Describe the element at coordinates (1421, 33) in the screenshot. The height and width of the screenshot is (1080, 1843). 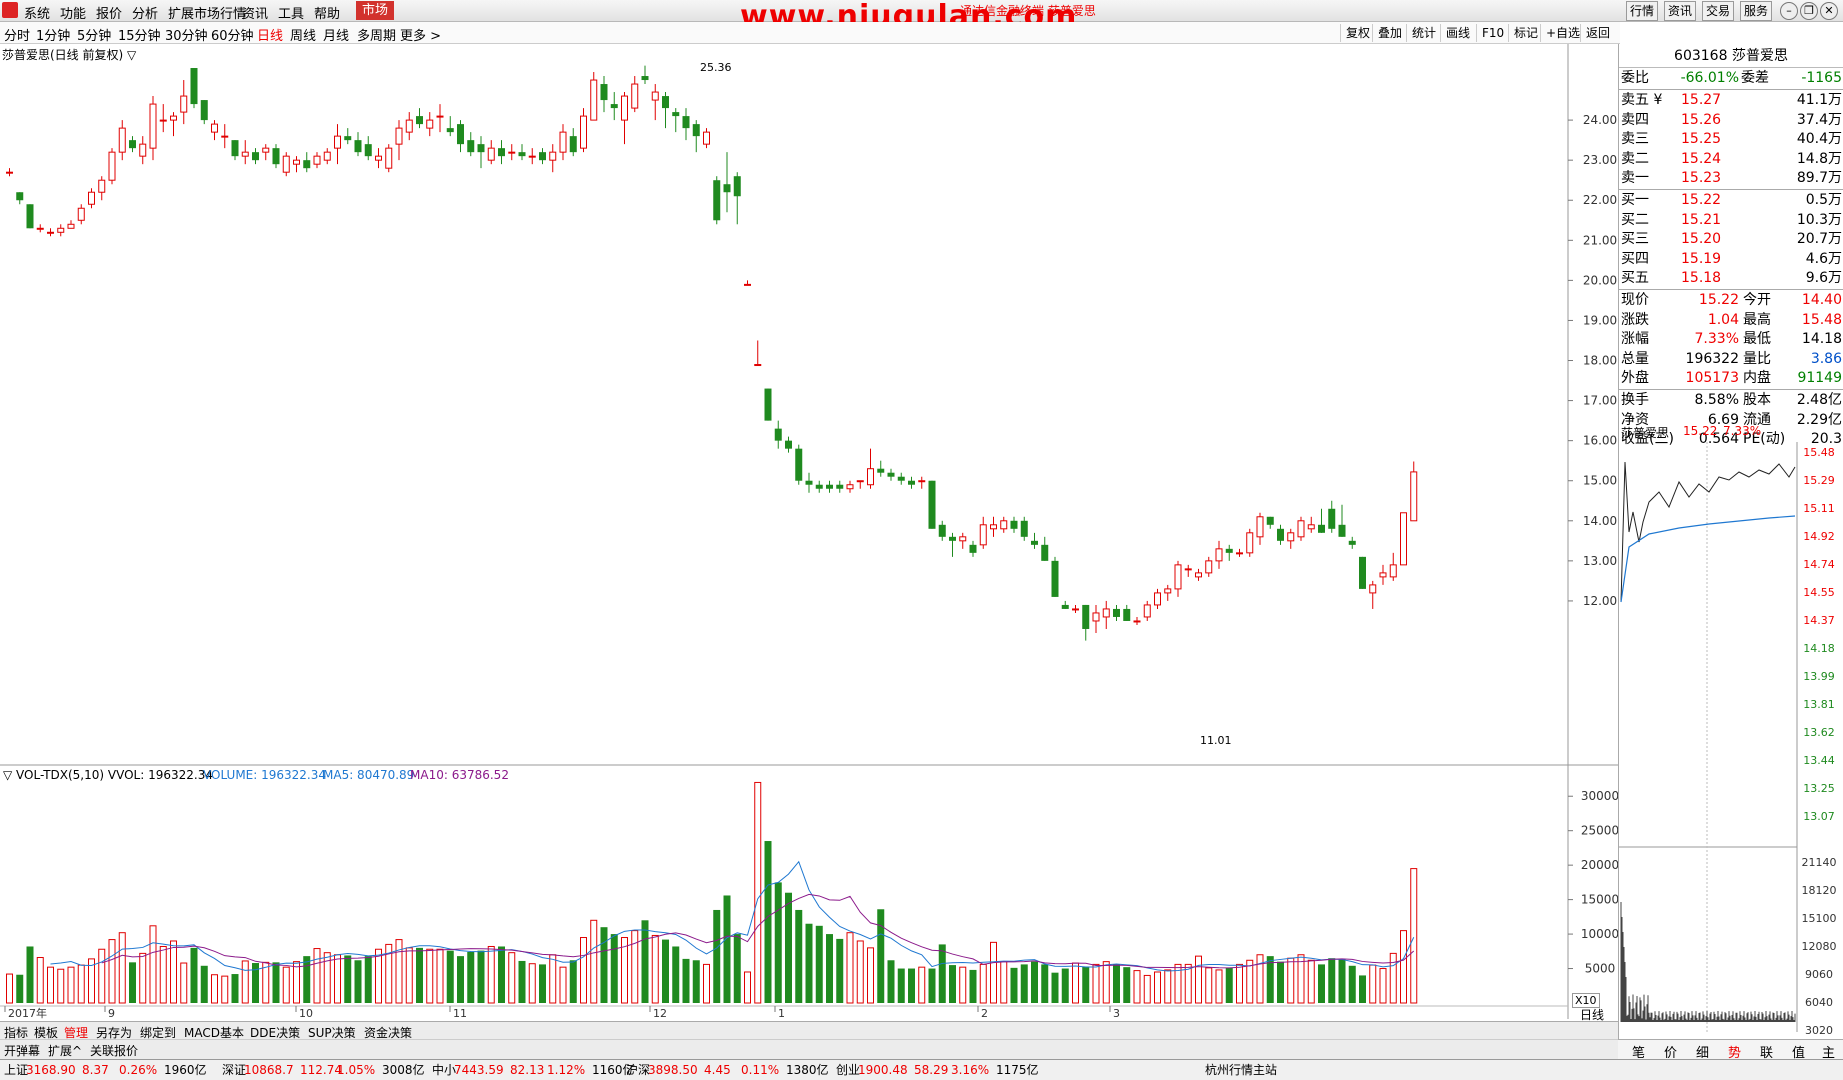
I see `tool-stats: 统计` at that location.